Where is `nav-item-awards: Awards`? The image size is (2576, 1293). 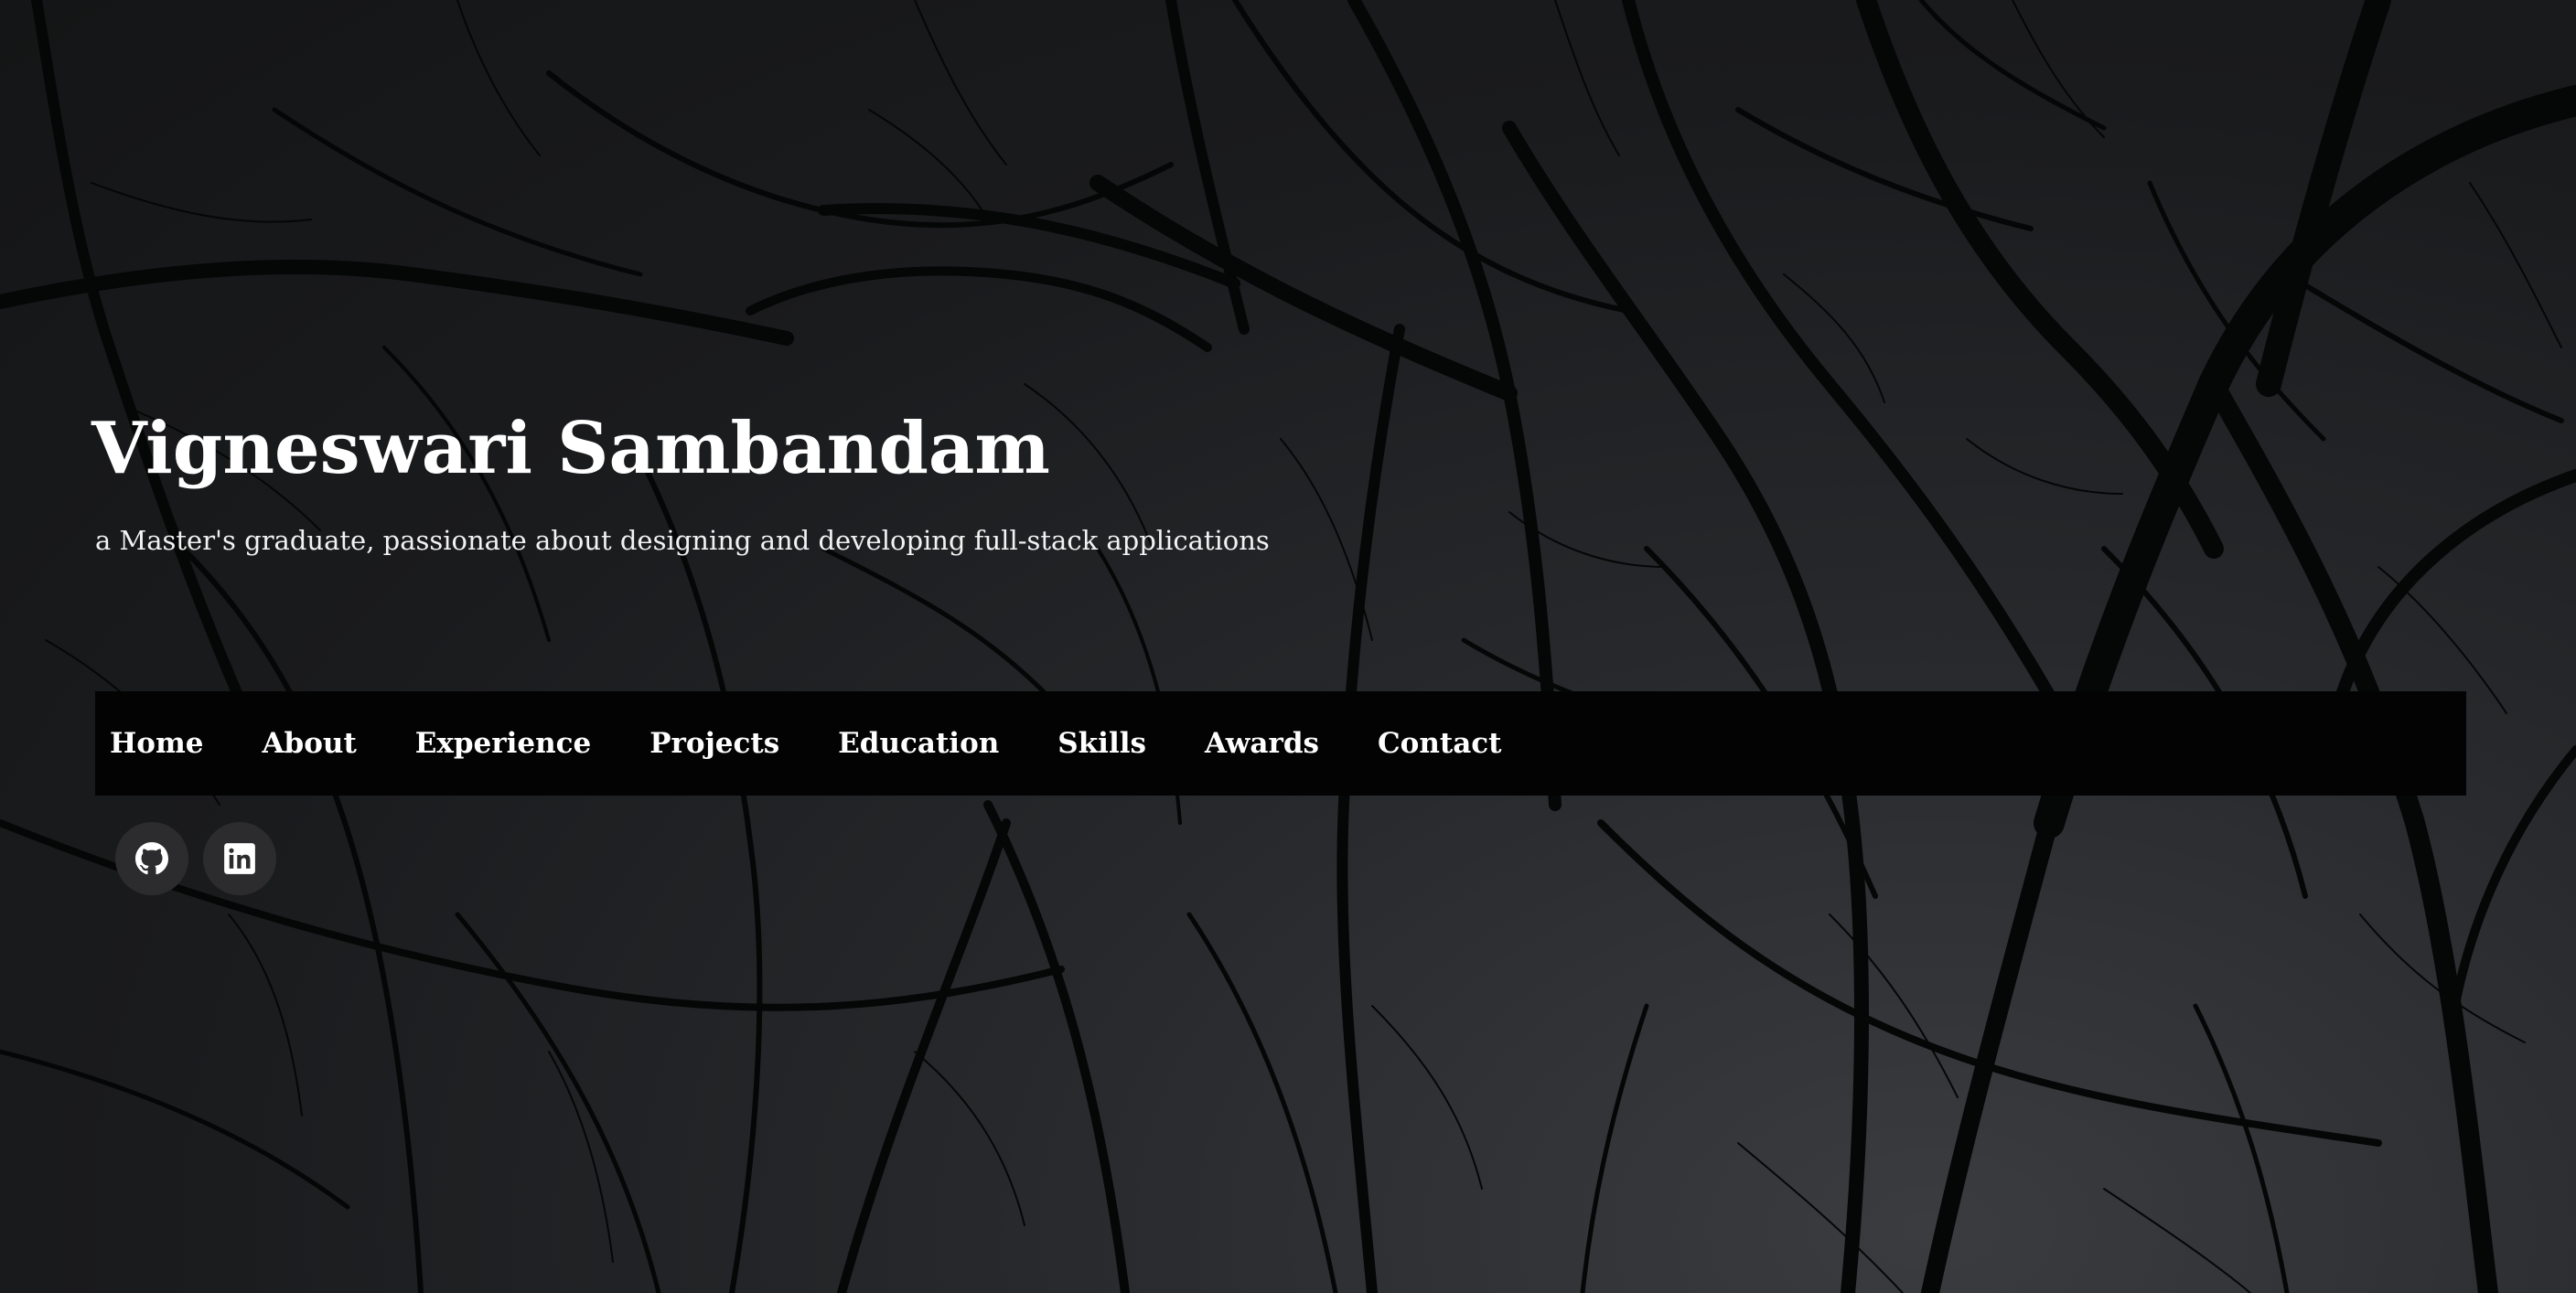 nav-item-awards: Awards is located at coordinates (1261, 743).